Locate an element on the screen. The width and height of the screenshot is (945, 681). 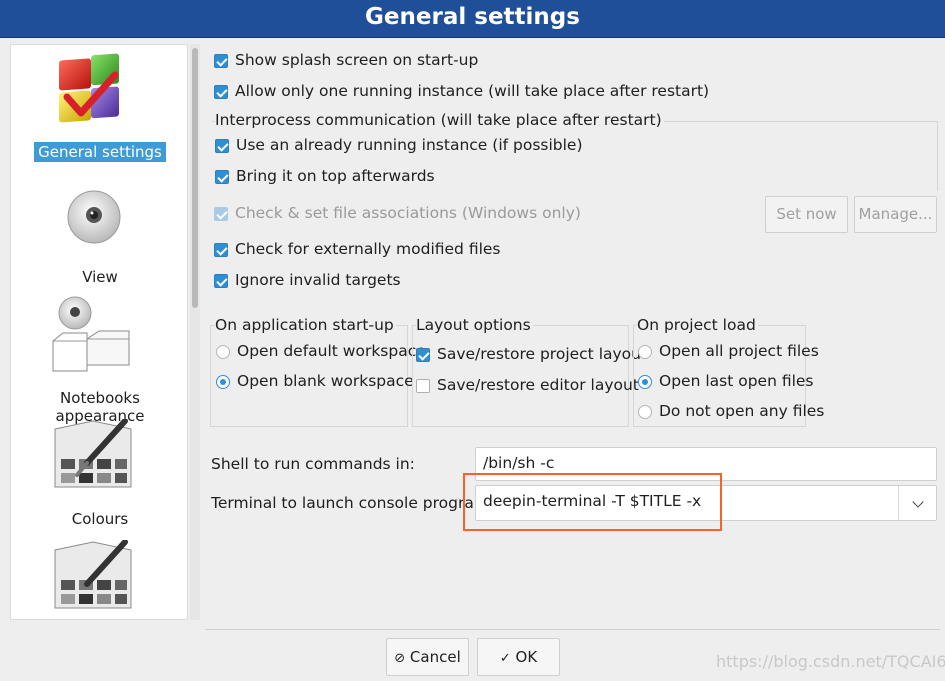
cancel-button: ⊘ Cancel is located at coordinates (427, 657).